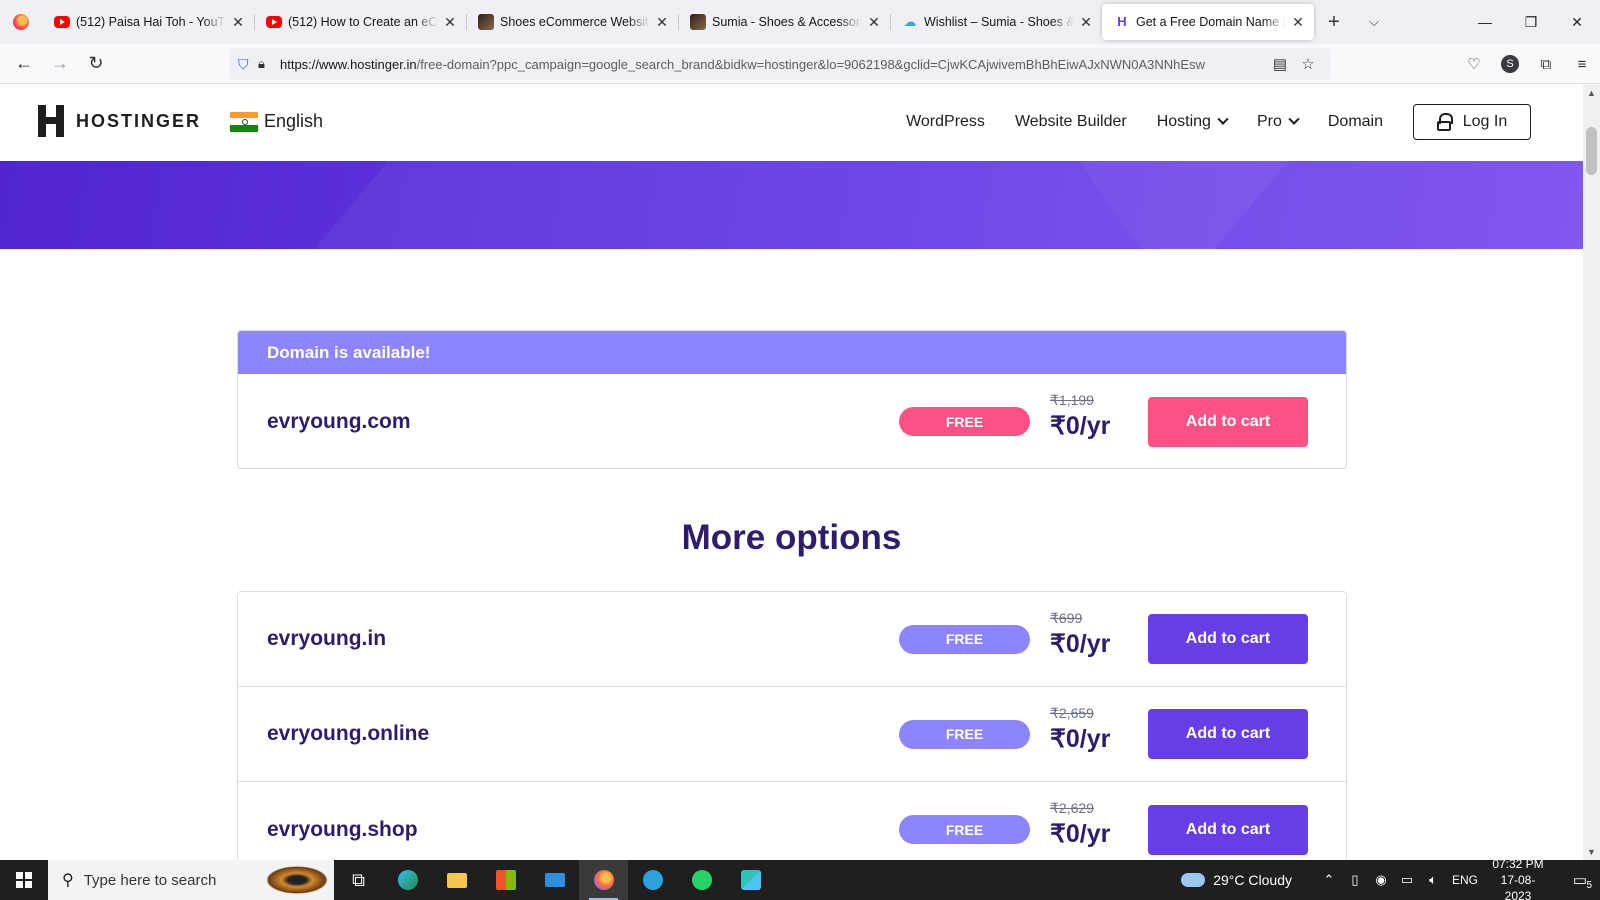  Describe the element at coordinates (1591, 472) in the screenshot. I see `page-scrollbar: ▲ ▼` at that location.